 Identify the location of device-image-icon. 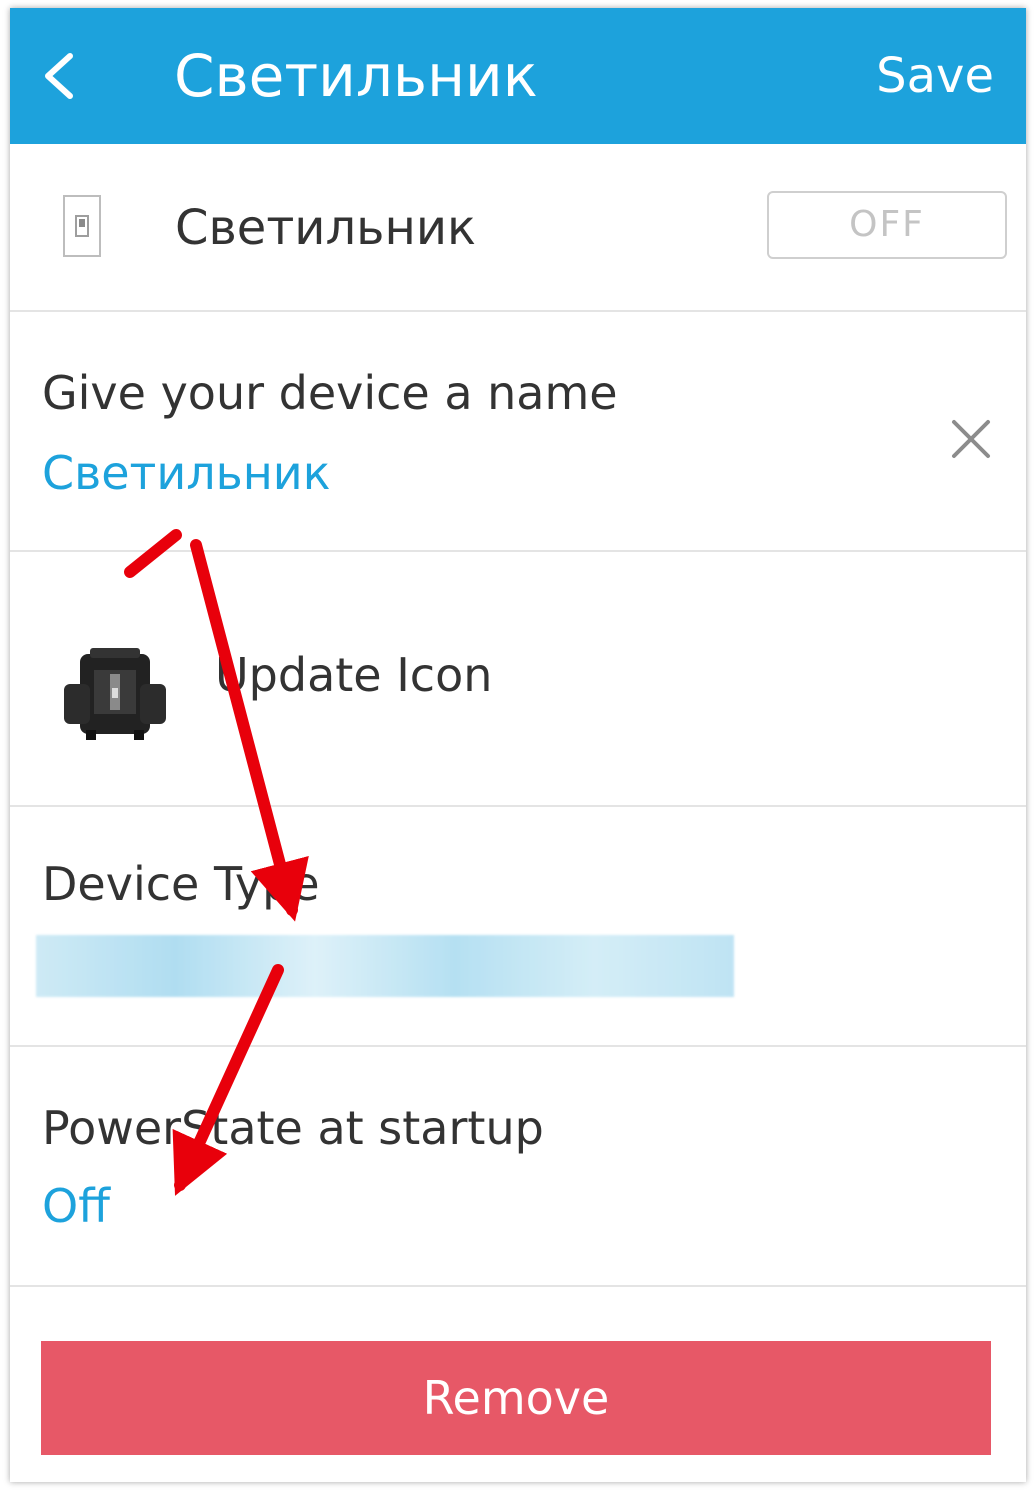
(115, 694).